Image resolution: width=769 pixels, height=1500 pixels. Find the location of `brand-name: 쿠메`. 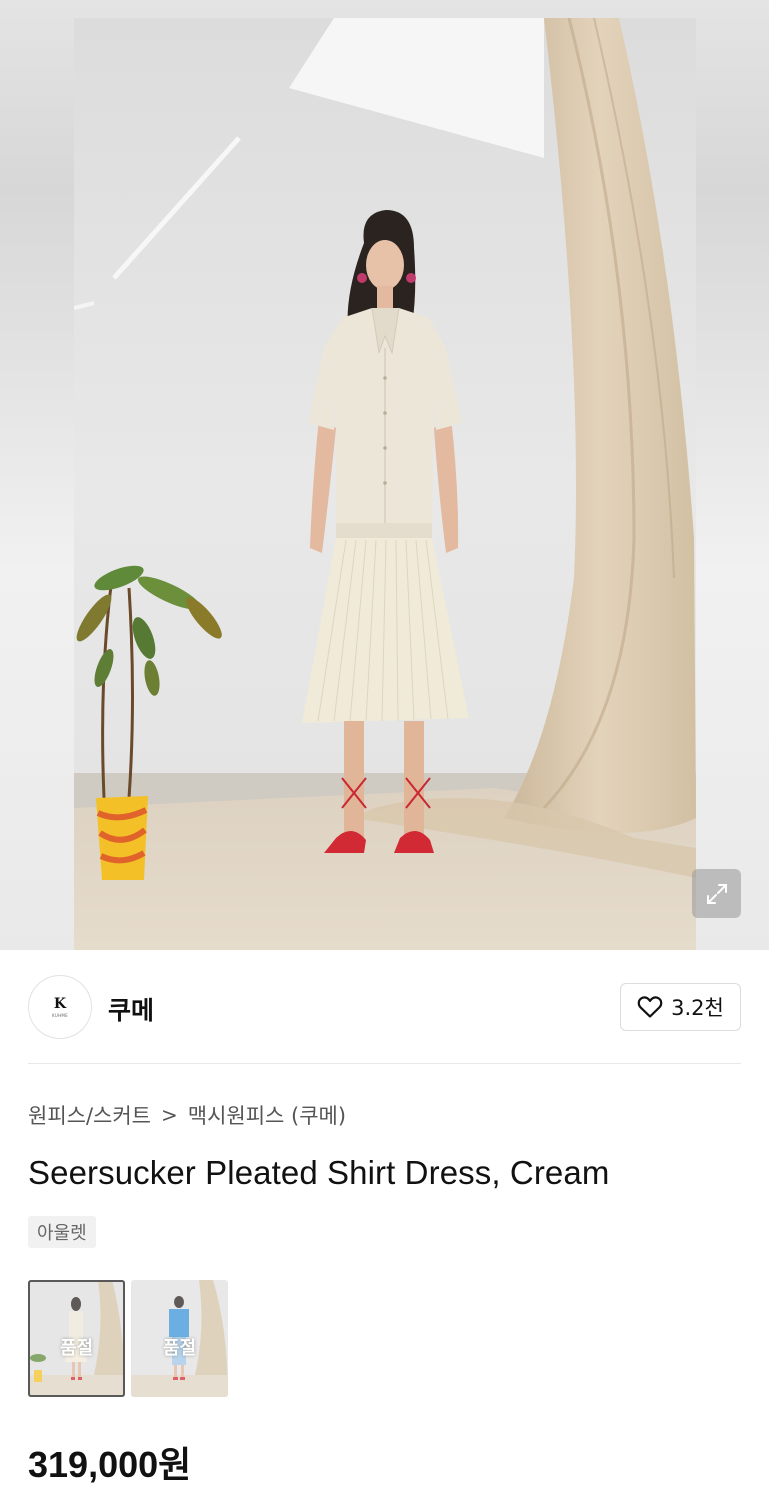

brand-name: 쿠메 is located at coordinates (131, 1009).